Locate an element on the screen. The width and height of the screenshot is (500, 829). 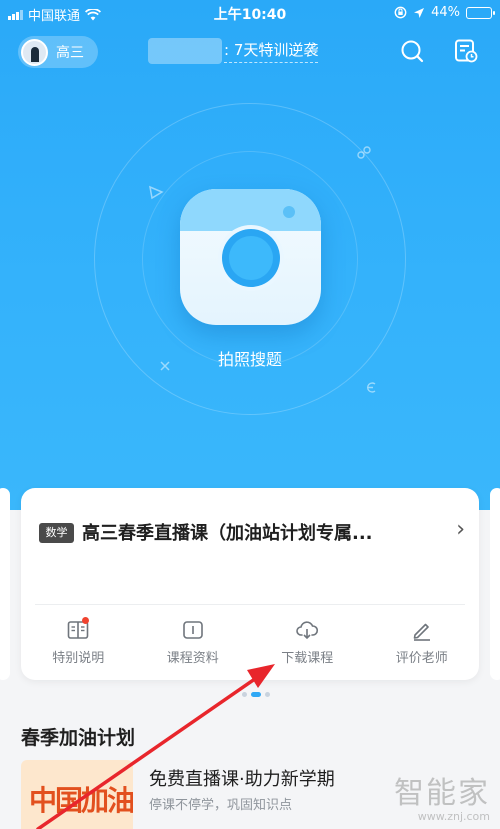
action-rate-teacher: 评价老师 is located at coordinates (422, 644).